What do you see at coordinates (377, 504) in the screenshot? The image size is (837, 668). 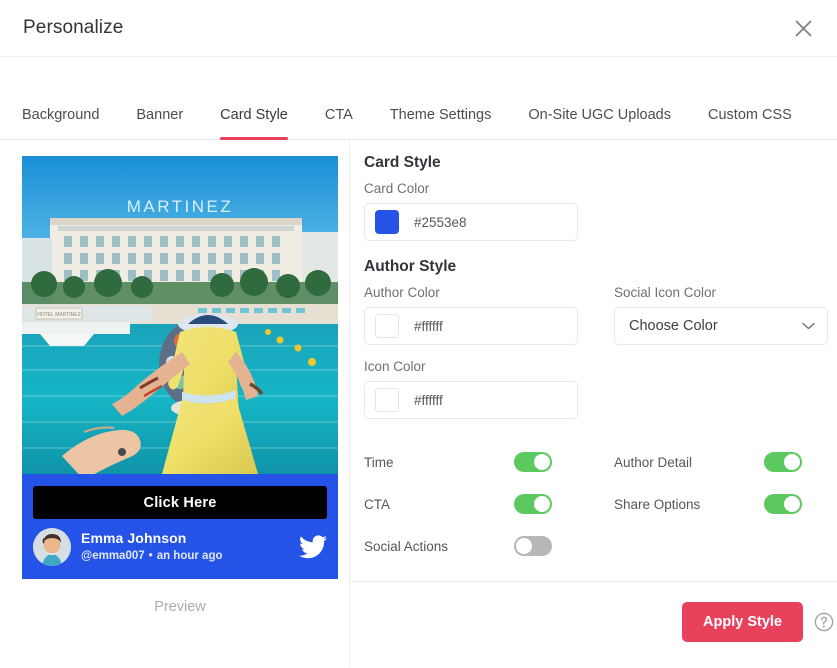 I see `toggle-label-cta: CTA` at bounding box center [377, 504].